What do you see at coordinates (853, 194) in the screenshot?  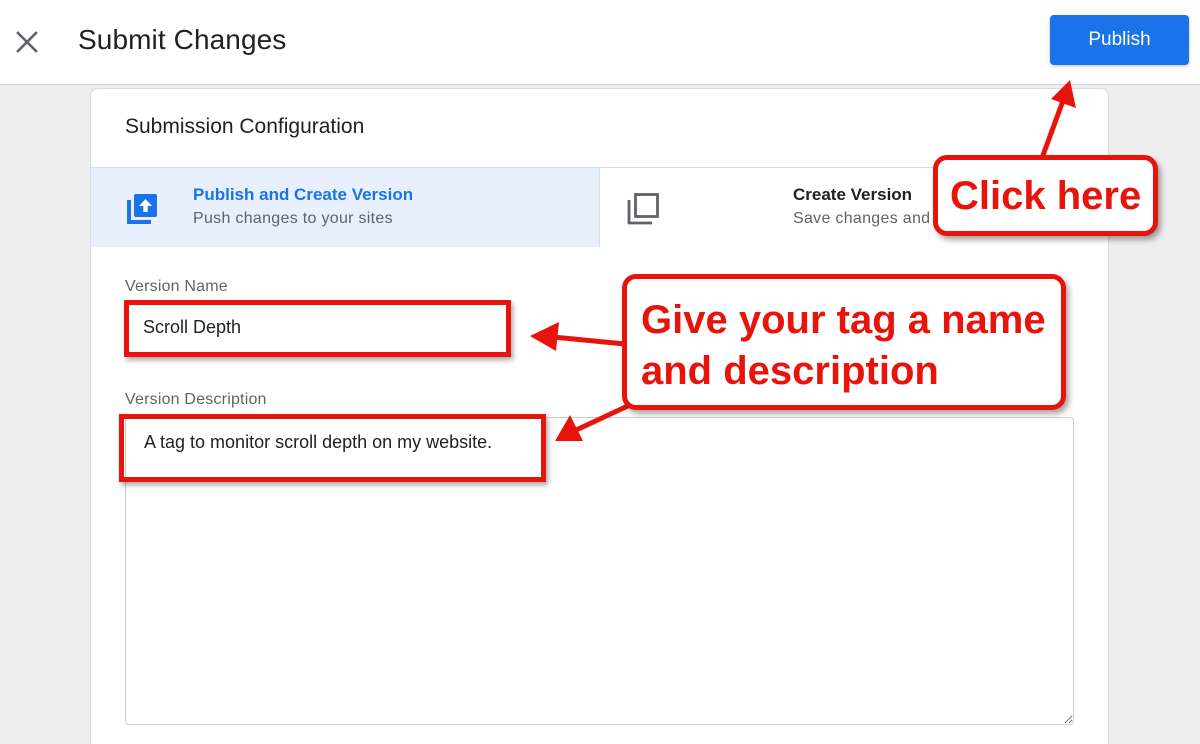 I see `option-title: Create Version` at bounding box center [853, 194].